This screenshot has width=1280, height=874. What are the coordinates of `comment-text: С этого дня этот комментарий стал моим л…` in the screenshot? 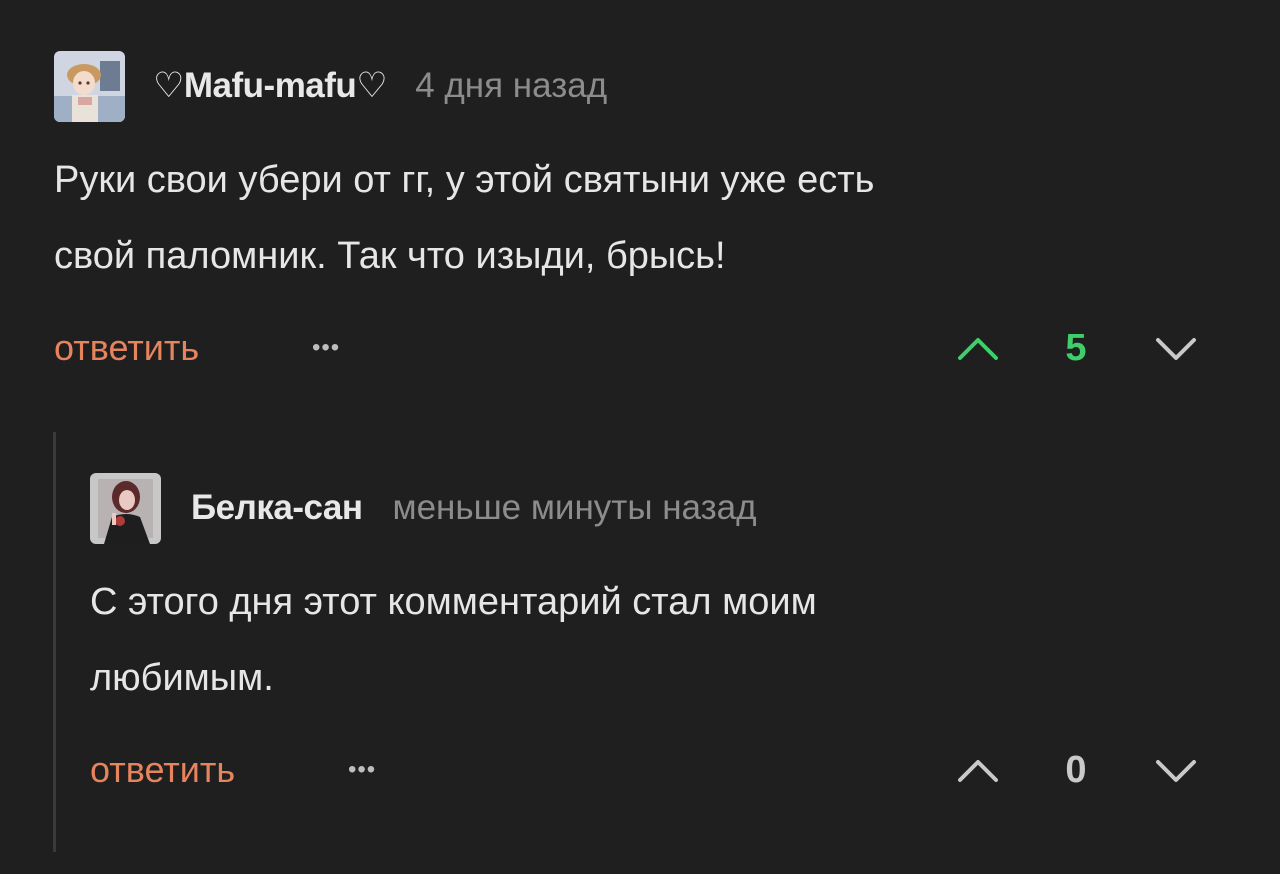 It's located at (453, 640).